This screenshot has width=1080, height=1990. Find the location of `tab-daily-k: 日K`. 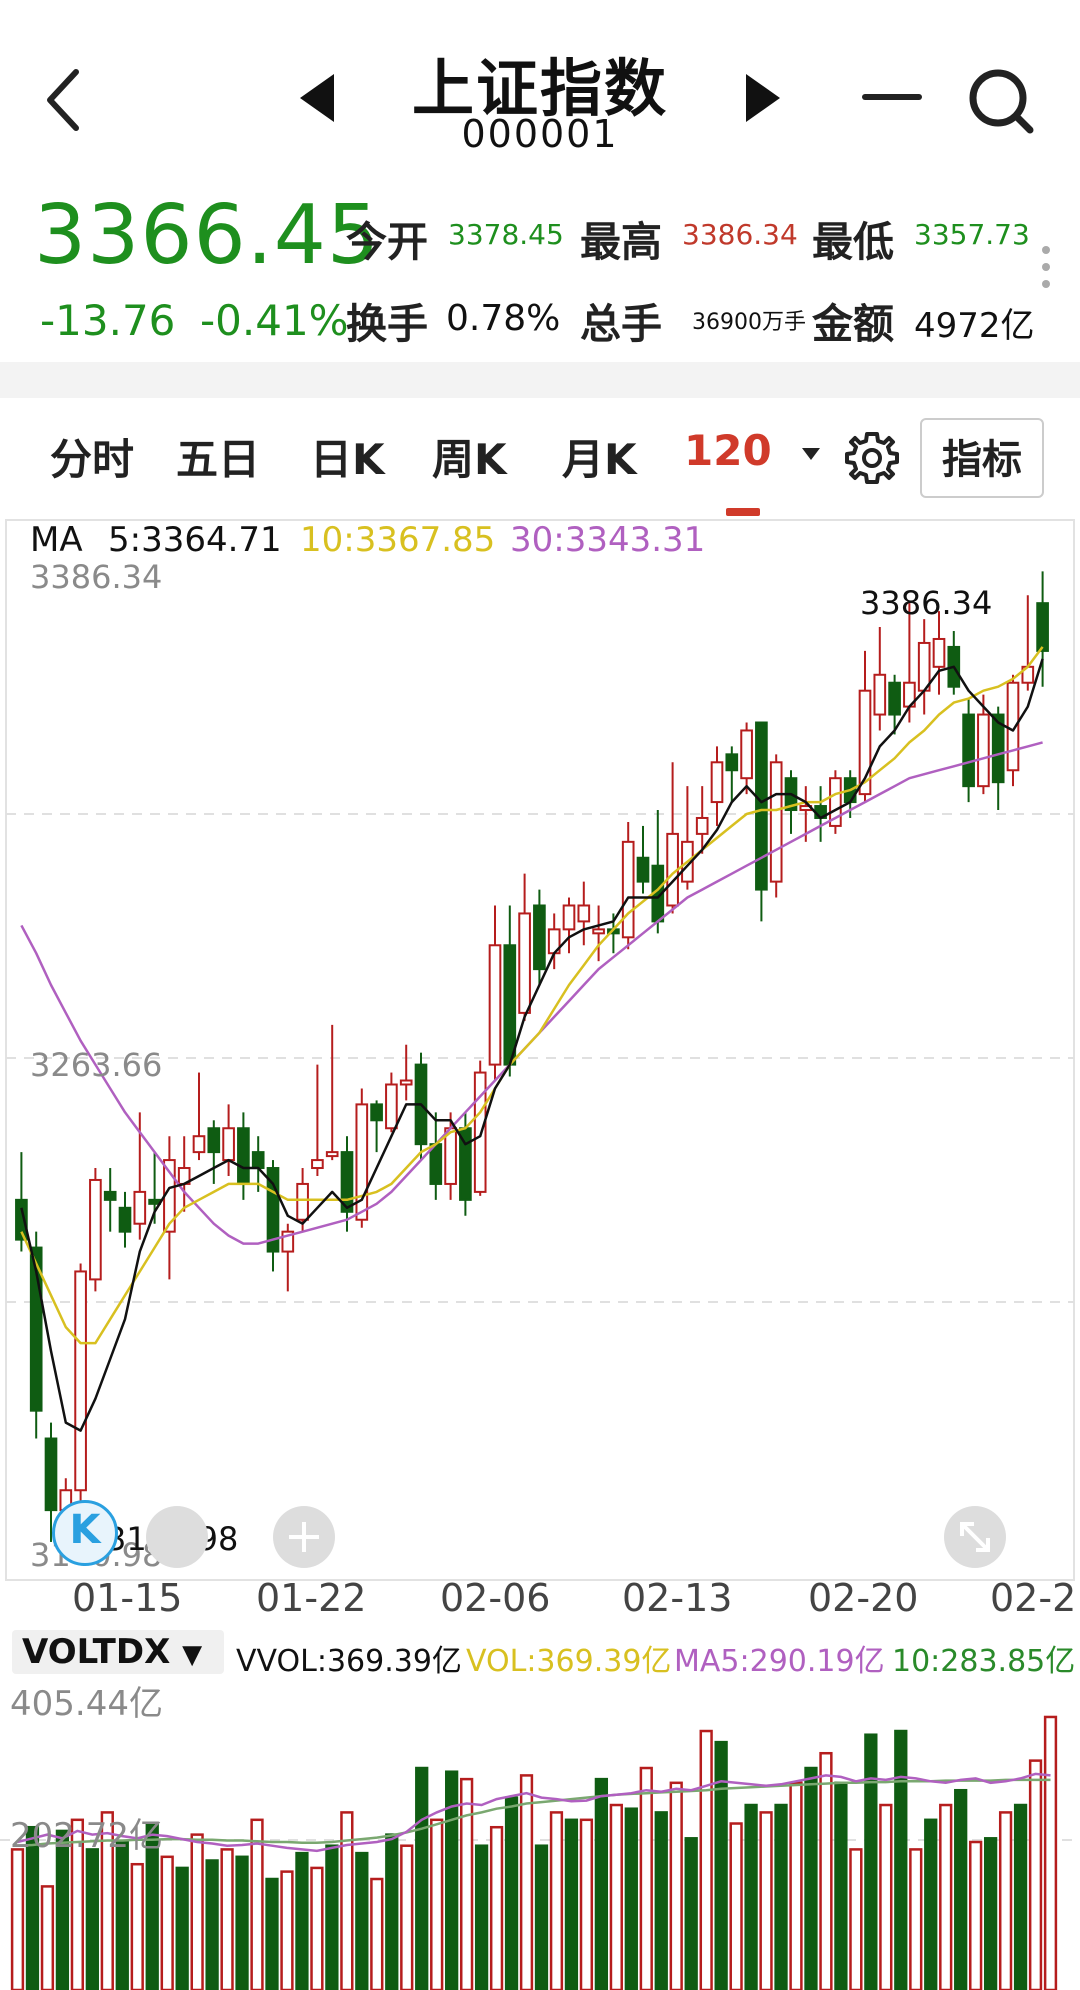

tab-daily-k: 日K is located at coordinates (347, 456).